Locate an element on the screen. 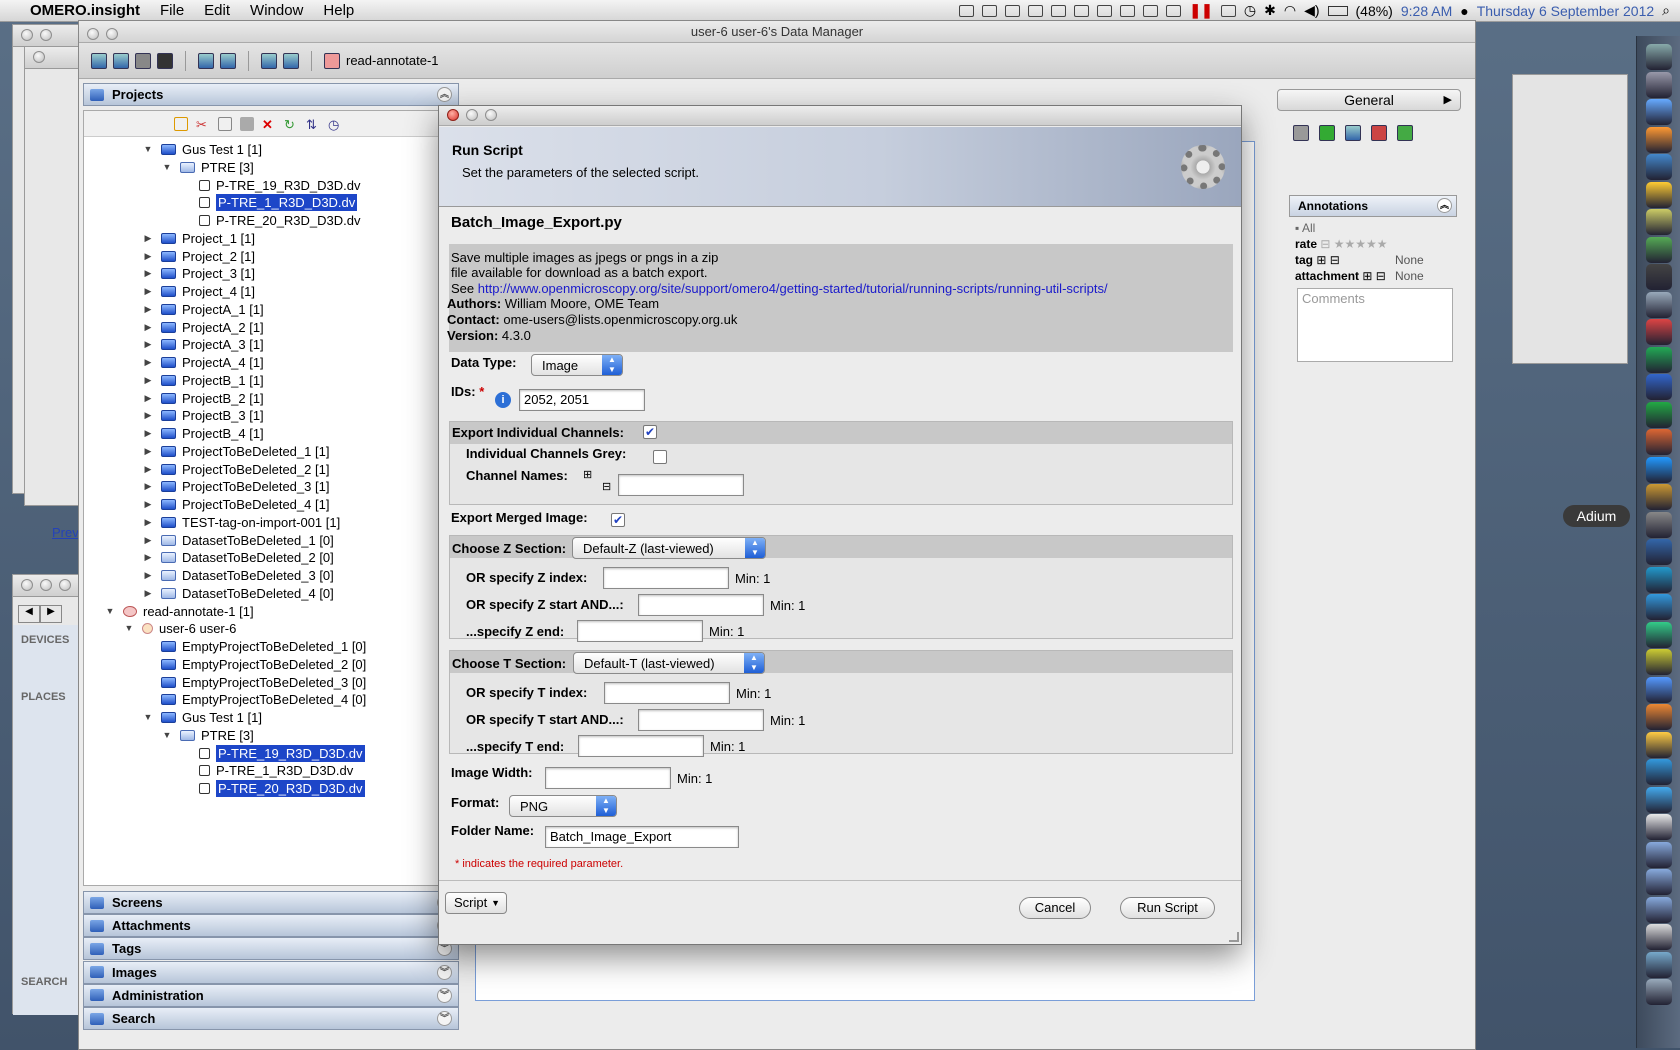  tree-row: ▼ read-annotate-1 [1] is located at coordinates (179, 611).